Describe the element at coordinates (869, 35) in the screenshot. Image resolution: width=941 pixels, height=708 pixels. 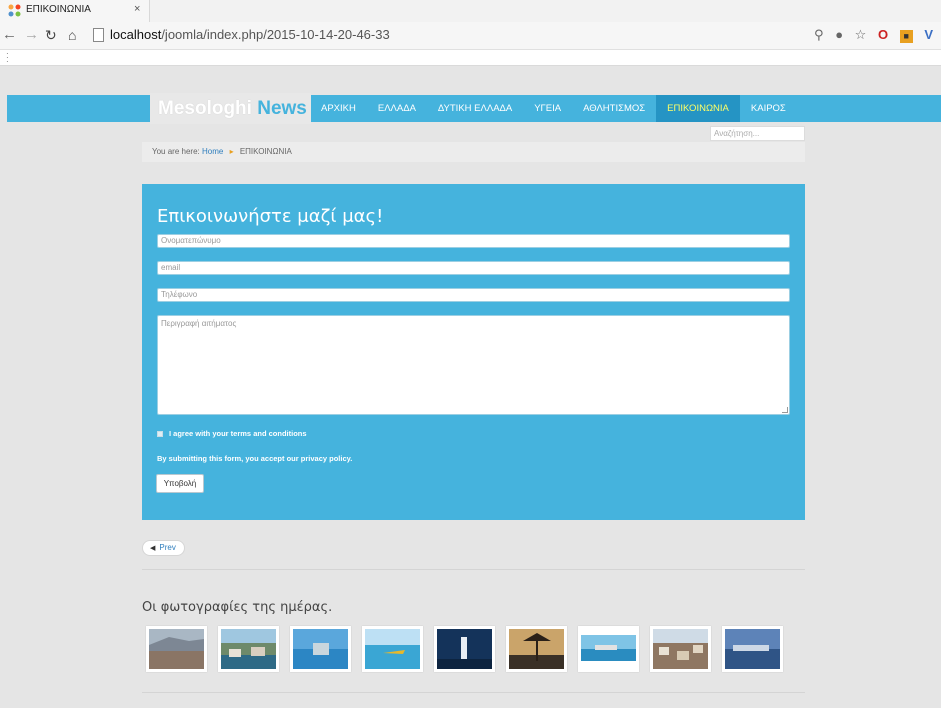
I see `toolbar-icons: ⚲ ● ☆ O ■ V` at that location.